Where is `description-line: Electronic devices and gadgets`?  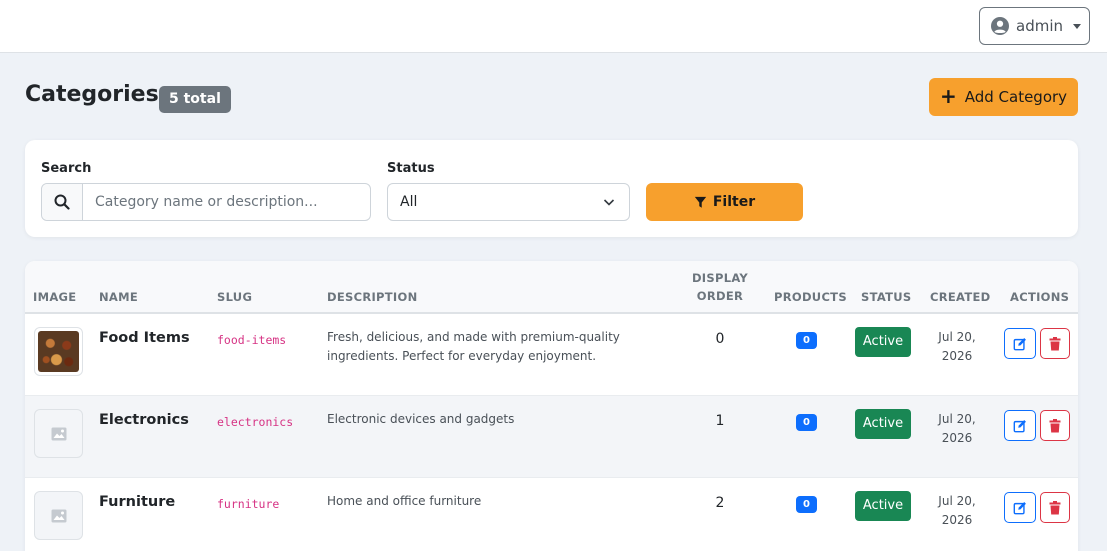
description-line: Electronic devices and gadgets is located at coordinates (421, 419).